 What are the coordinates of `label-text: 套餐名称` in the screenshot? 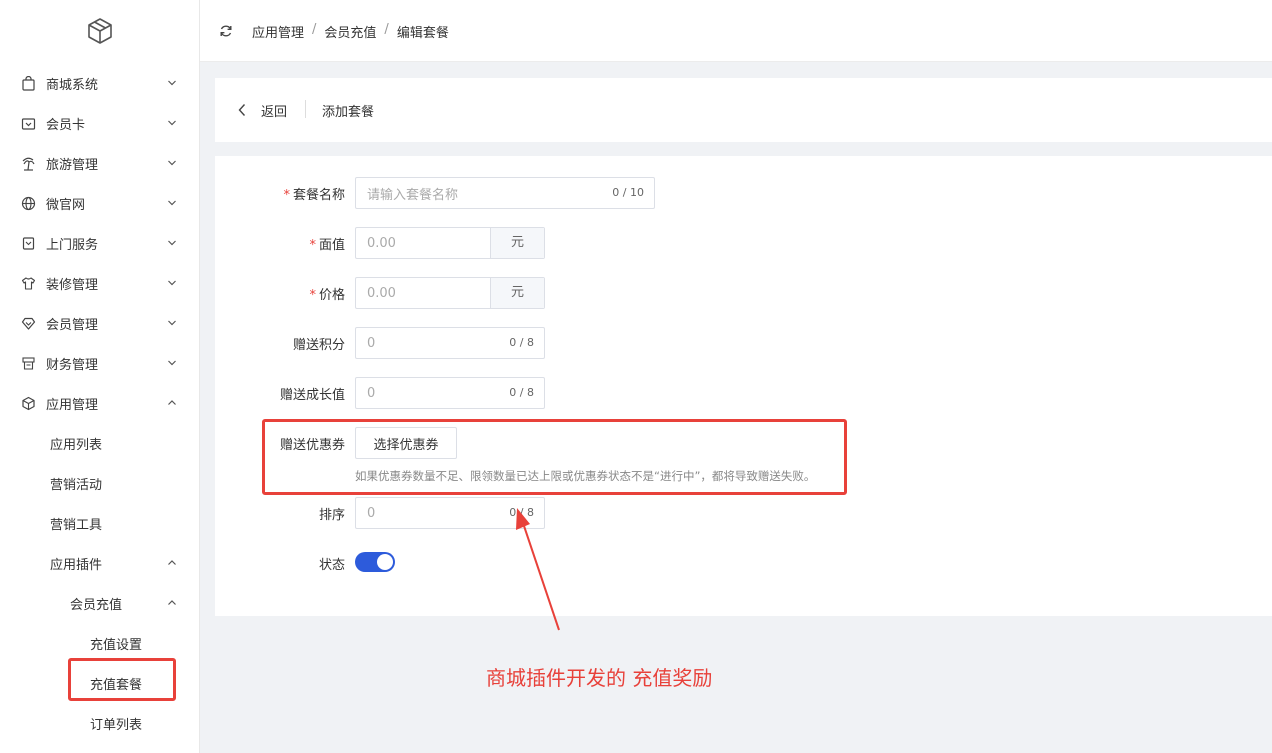 It's located at (318, 195).